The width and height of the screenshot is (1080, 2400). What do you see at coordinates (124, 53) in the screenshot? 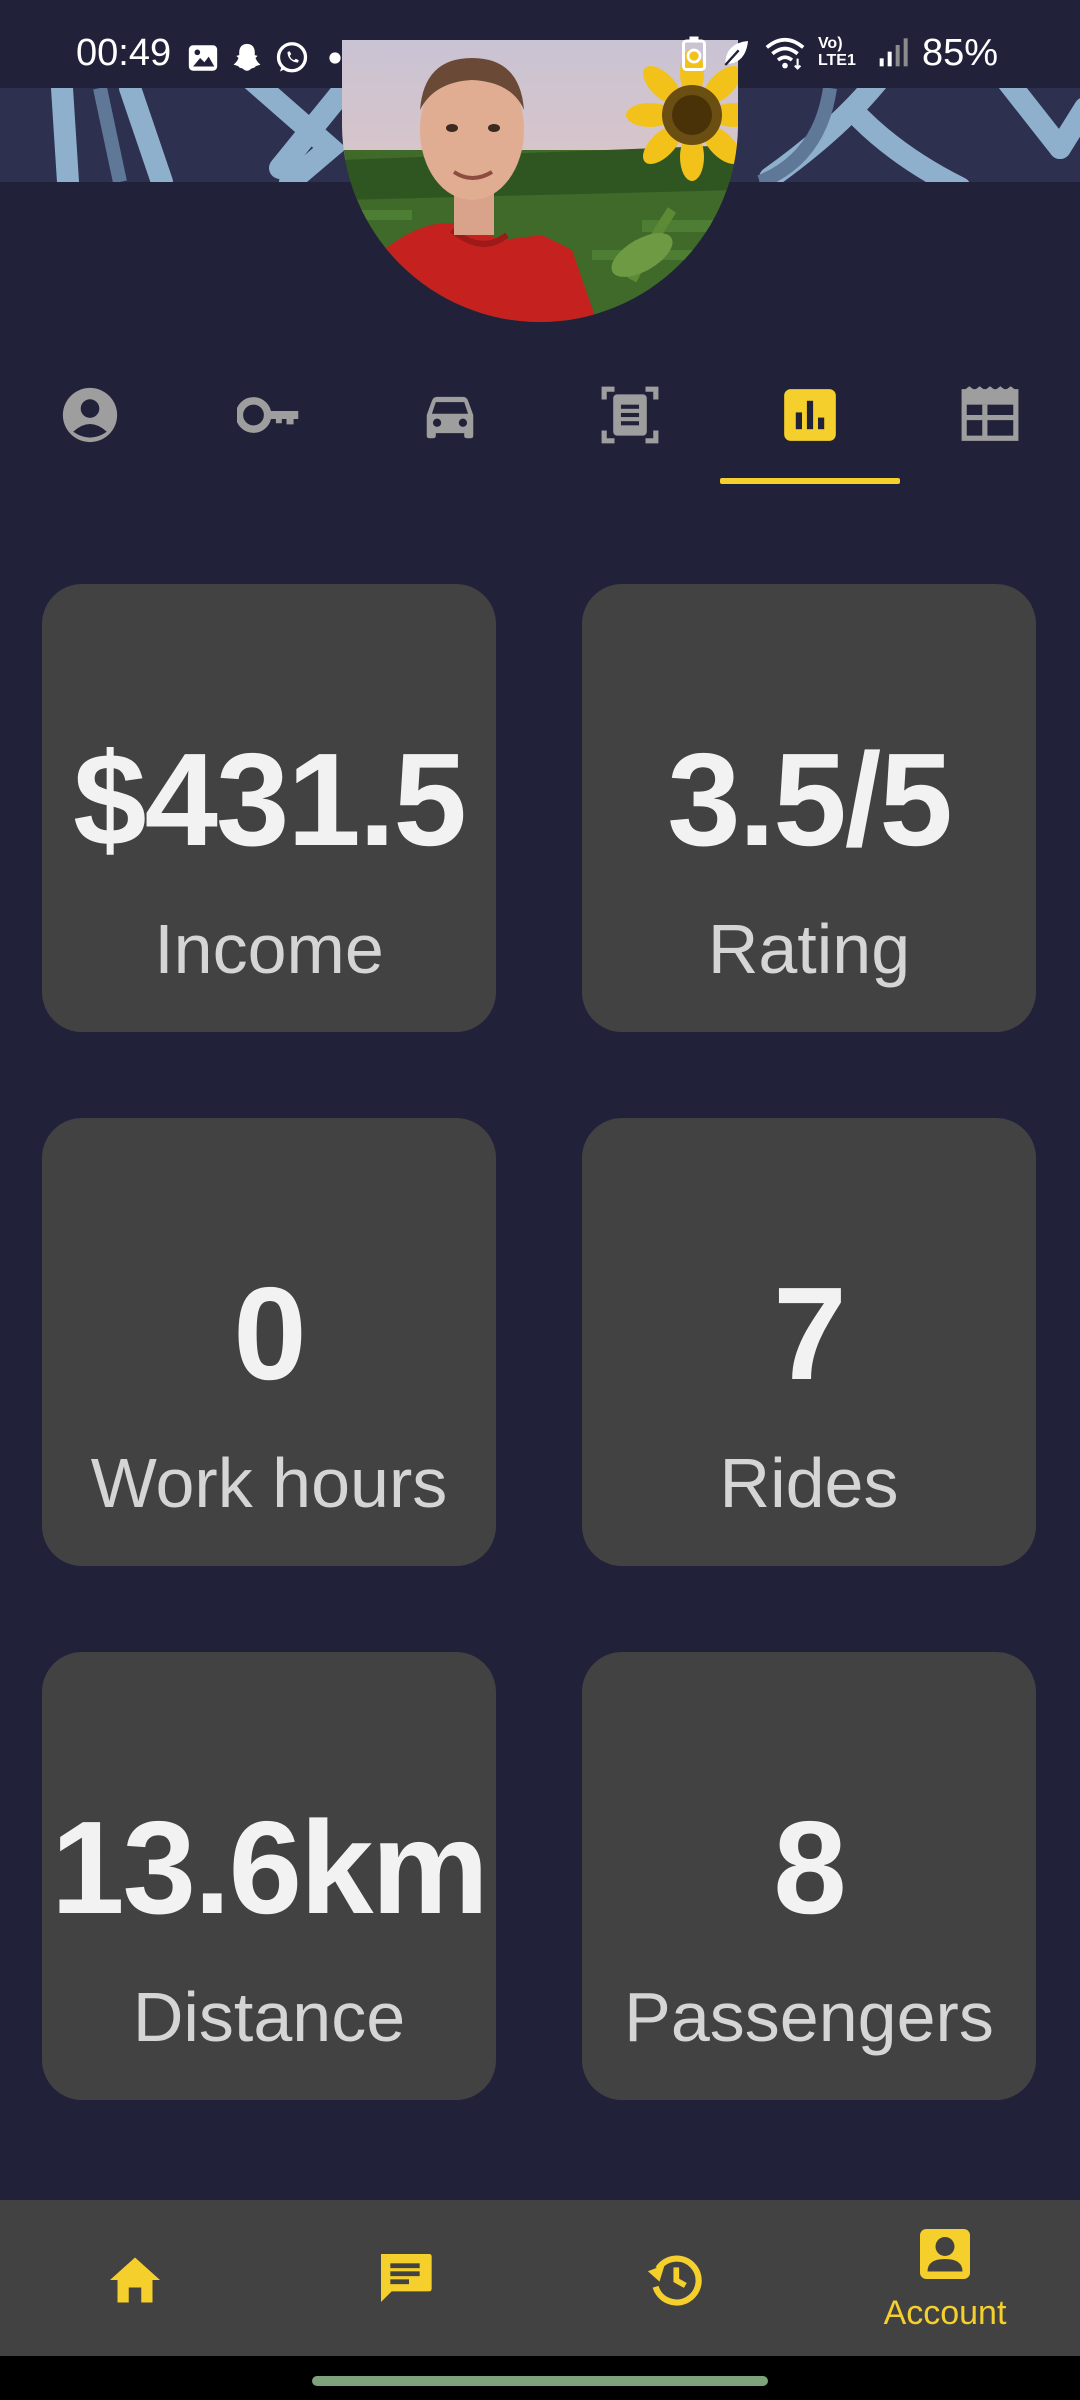
I see `status-time: 00:49` at bounding box center [124, 53].